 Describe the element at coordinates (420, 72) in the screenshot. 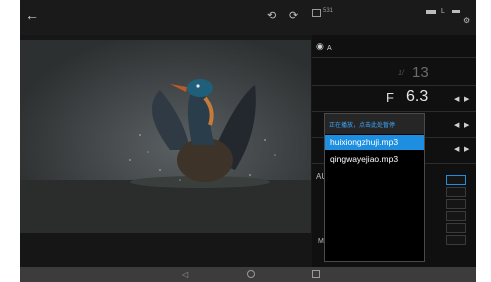

I see `shutter-speed-value: 13` at that location.